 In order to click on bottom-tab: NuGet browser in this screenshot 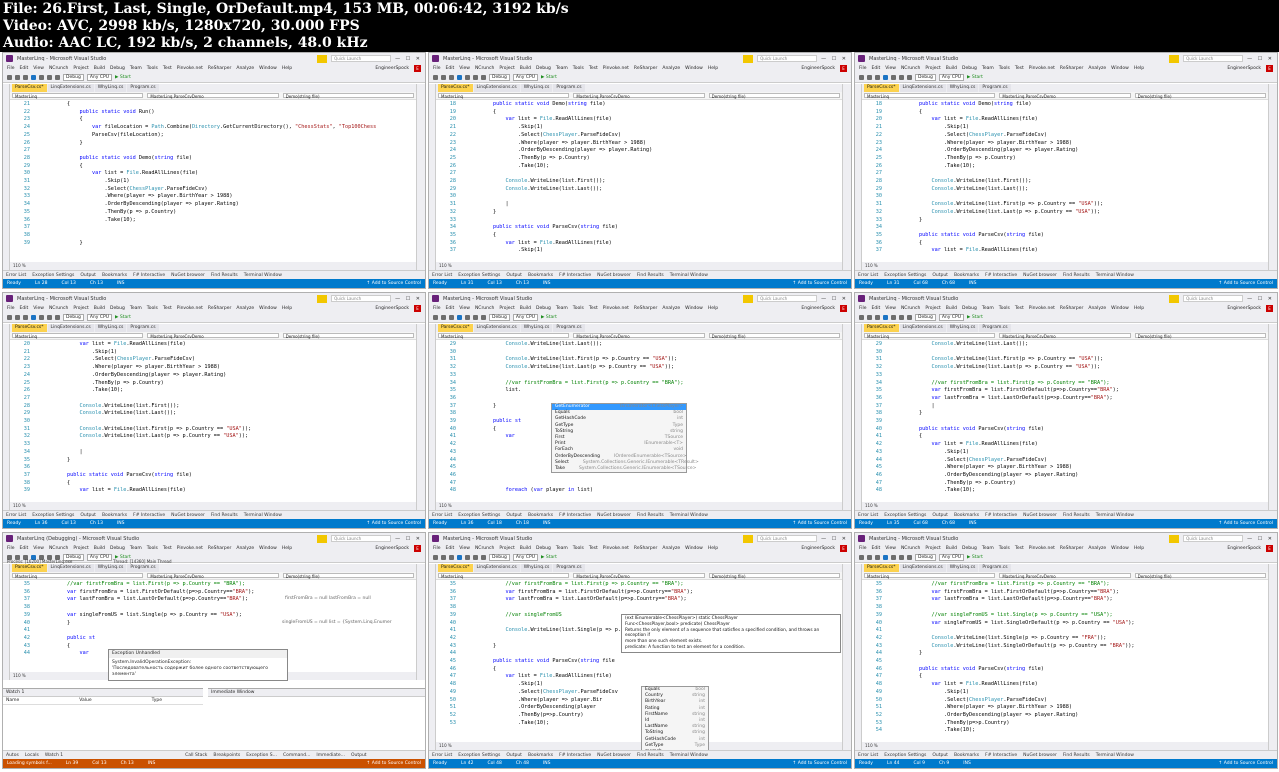, I will do `click(188, 515)`.